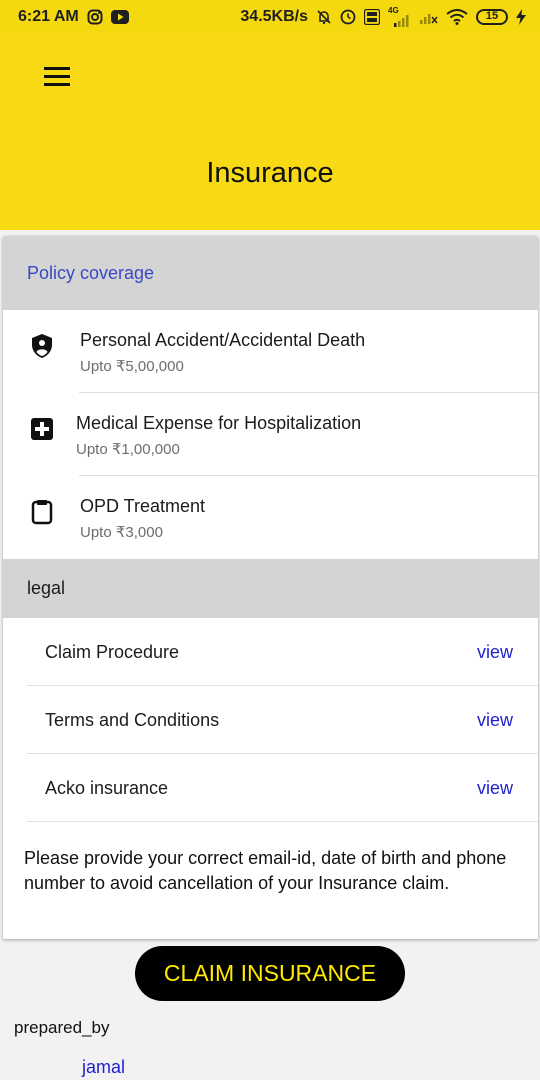  Describe the element at coordinates (270, 973) in the screenshot. I see `claim-insurance-button: CLAIM INSURANCE` at that location.